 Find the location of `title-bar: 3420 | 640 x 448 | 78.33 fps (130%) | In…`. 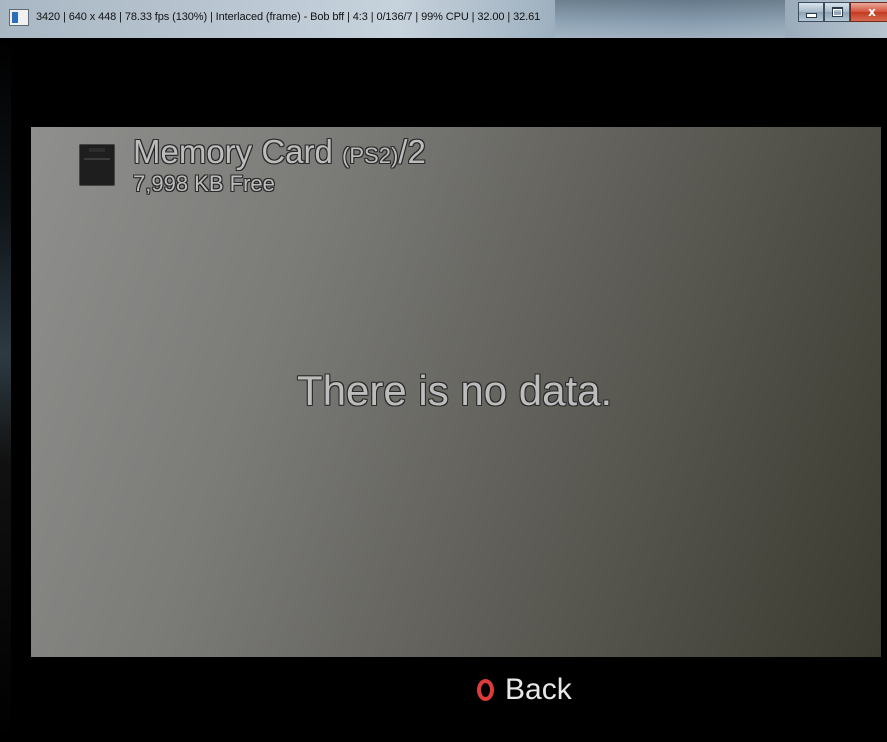

title-bar: 3420 | 640 x 448 | 78.33 fps (130%) | In… is located at coordinates (443, 19).